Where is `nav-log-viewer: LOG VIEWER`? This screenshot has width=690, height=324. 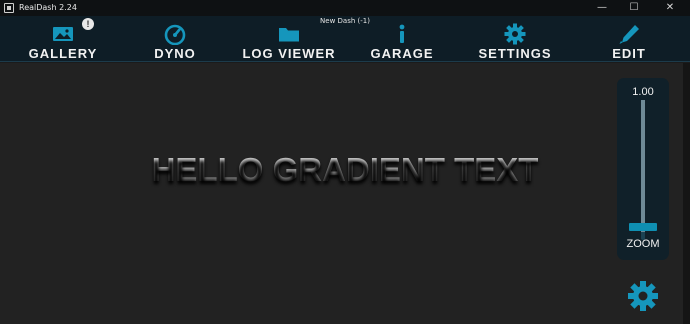 nav-log-viewer: LOG VIEWER is located at coordinates (289, 39).